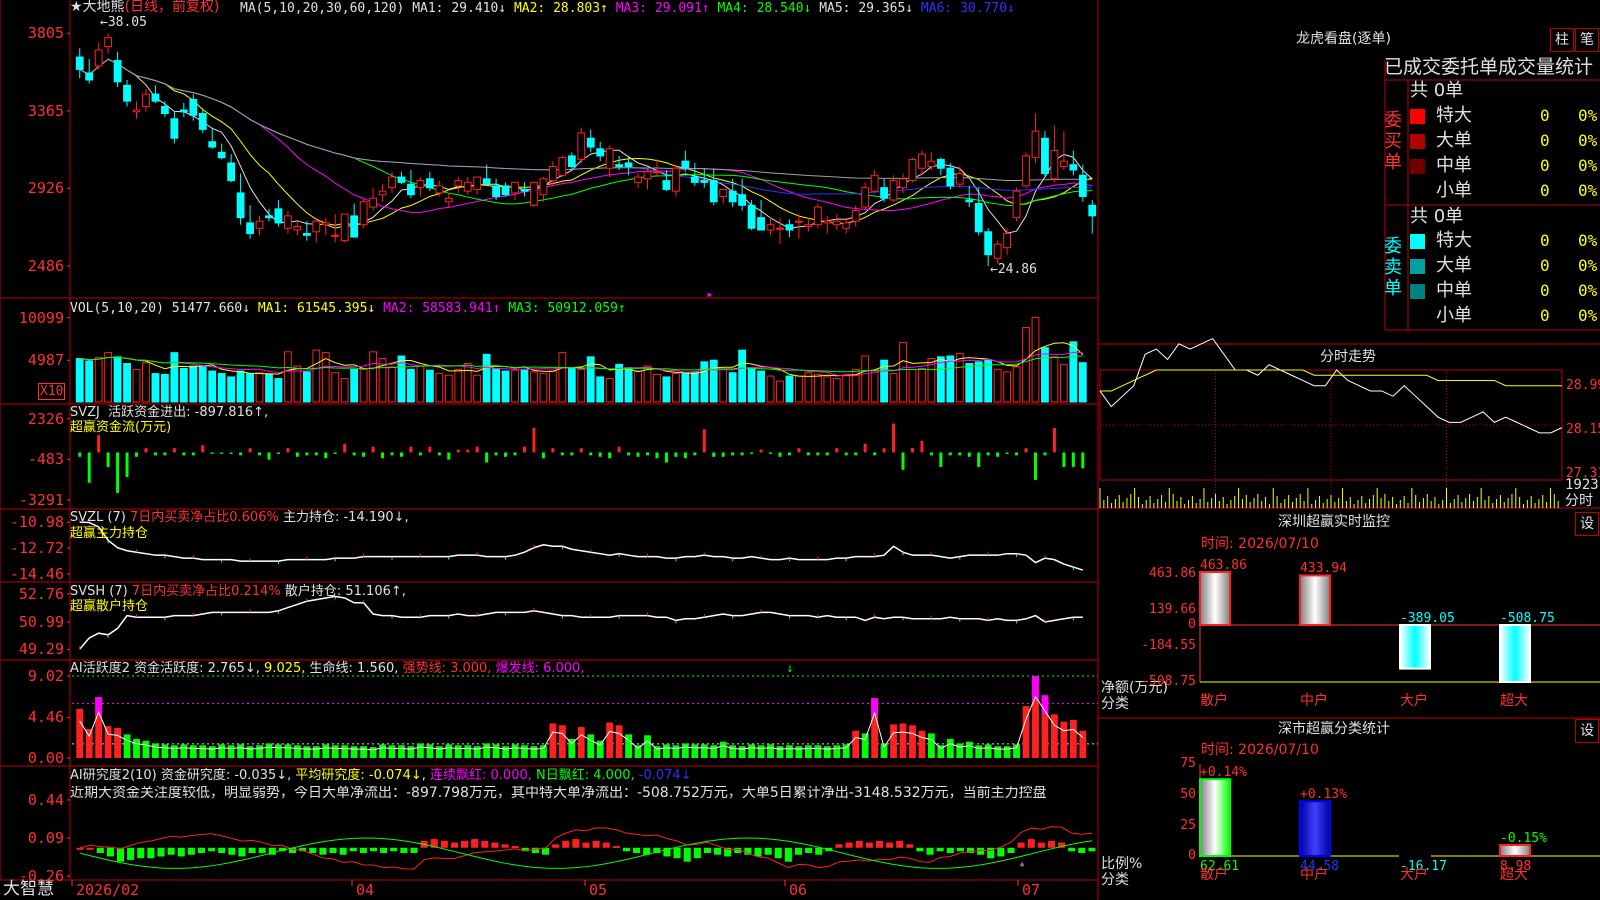 The image size is (1600, 900). What do you see at coordinates (1315, 828) in the screenshot?
I see `bar-中户` at bounding box center [1315, 828].